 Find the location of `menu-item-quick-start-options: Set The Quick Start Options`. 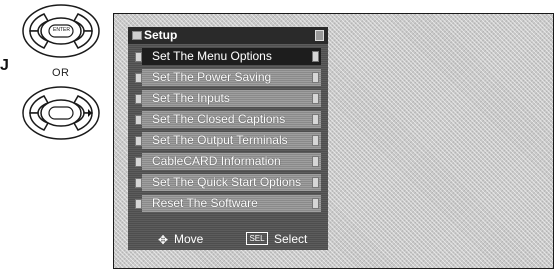

menu-item-quick-start-options: Set The Quick Start Options is located at coordinates (228, 182).